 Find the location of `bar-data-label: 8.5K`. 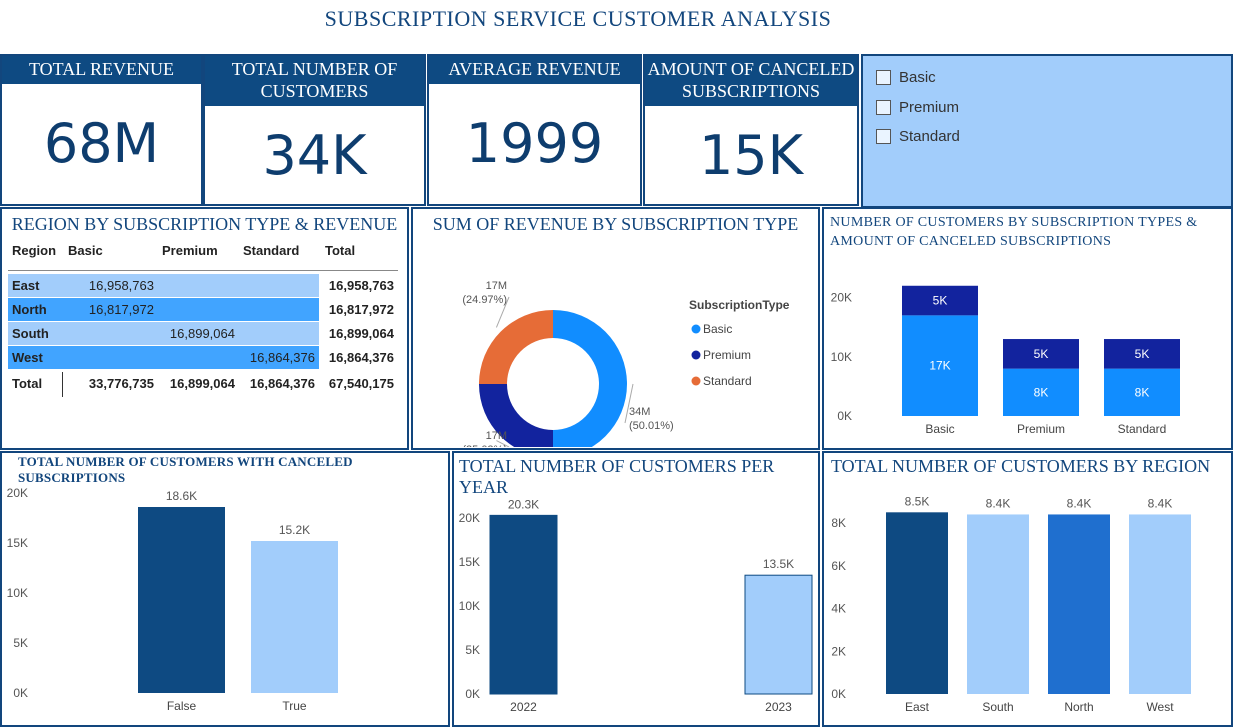

bar-data-label: 8.5K is located at coordinates (917, 501).